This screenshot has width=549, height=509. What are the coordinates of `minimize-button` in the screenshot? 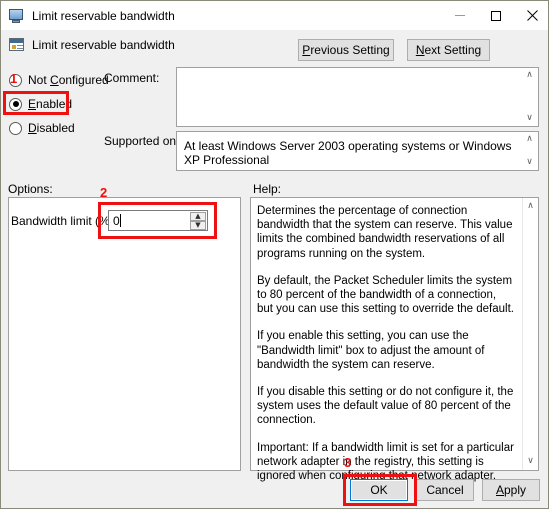 It's located at (460, 15).